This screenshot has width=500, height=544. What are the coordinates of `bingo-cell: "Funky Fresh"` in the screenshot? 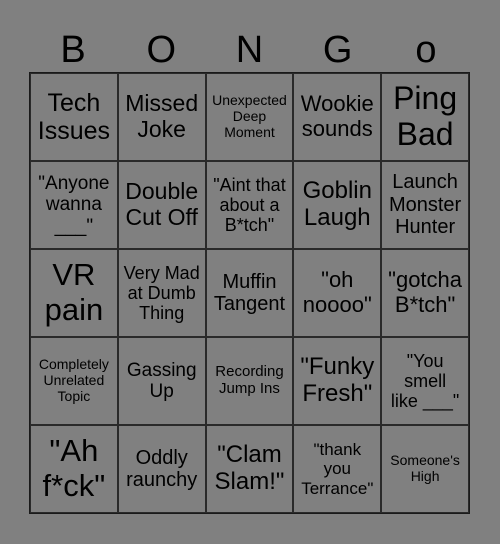 It's located at (337, 381).